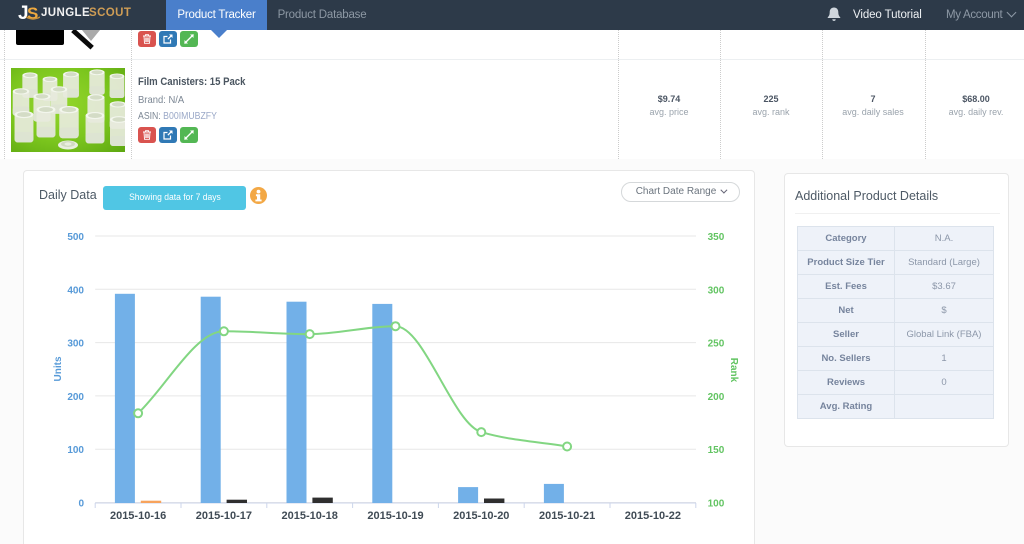 This screenshot has height=544, width=1024. I want to click on svg-text: 2015-10-21, so click(567, 516).